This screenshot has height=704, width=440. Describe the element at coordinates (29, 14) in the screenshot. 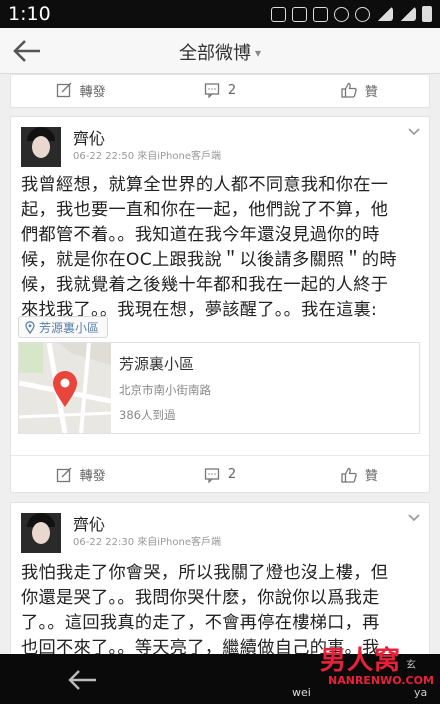

I see `status-time: 1:10` at that location.